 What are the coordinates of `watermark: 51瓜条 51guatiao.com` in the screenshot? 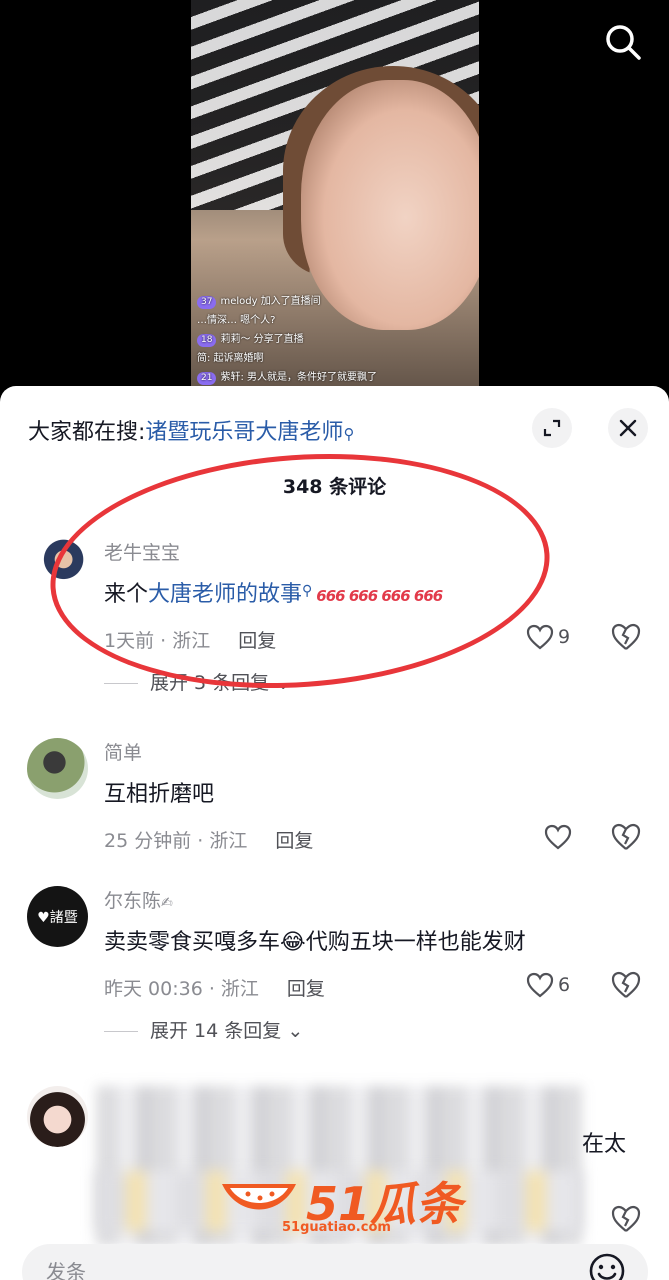 It's located at (340, 1203).